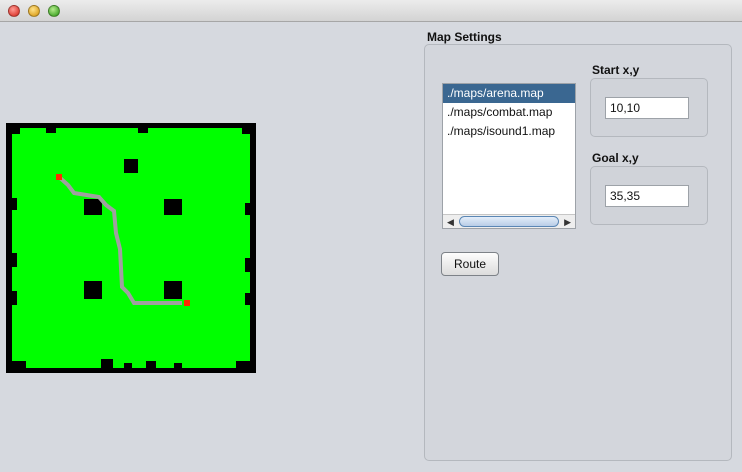 The image size is (742, 472). I want to click on close-window-button, so click(14, 11).